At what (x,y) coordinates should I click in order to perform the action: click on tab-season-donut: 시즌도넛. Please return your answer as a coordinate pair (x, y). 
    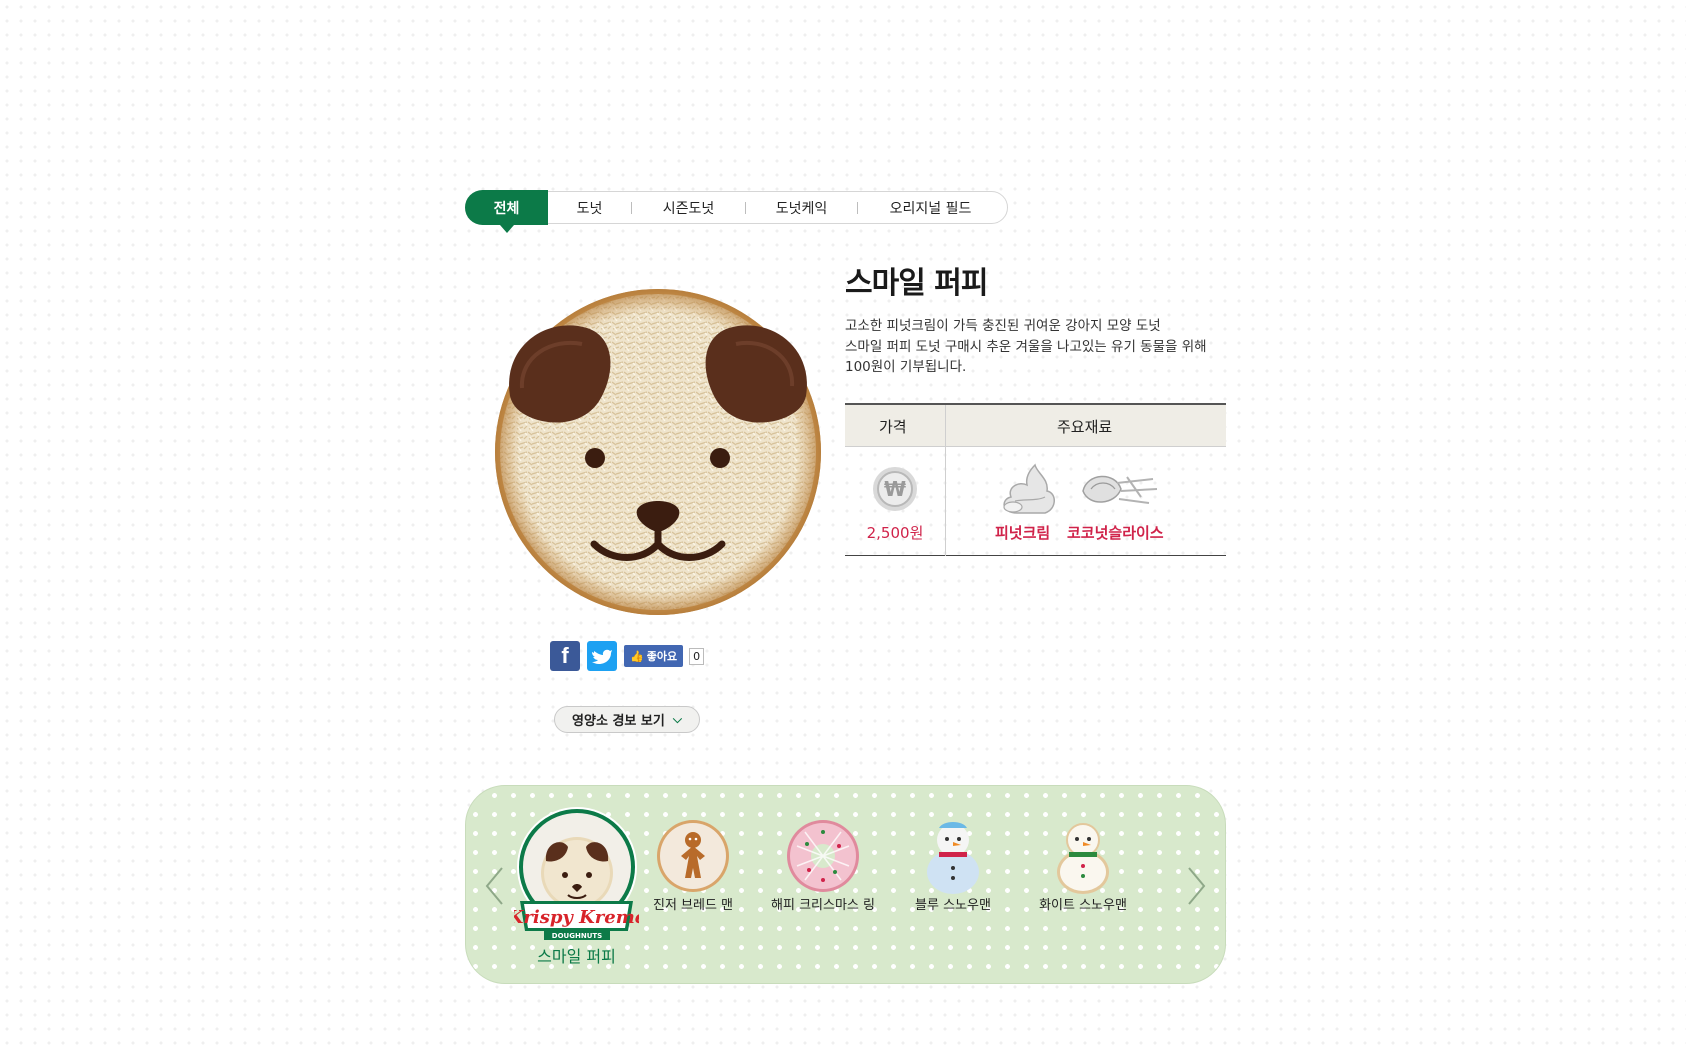
    Looking at the image, I should click on (688, 207).